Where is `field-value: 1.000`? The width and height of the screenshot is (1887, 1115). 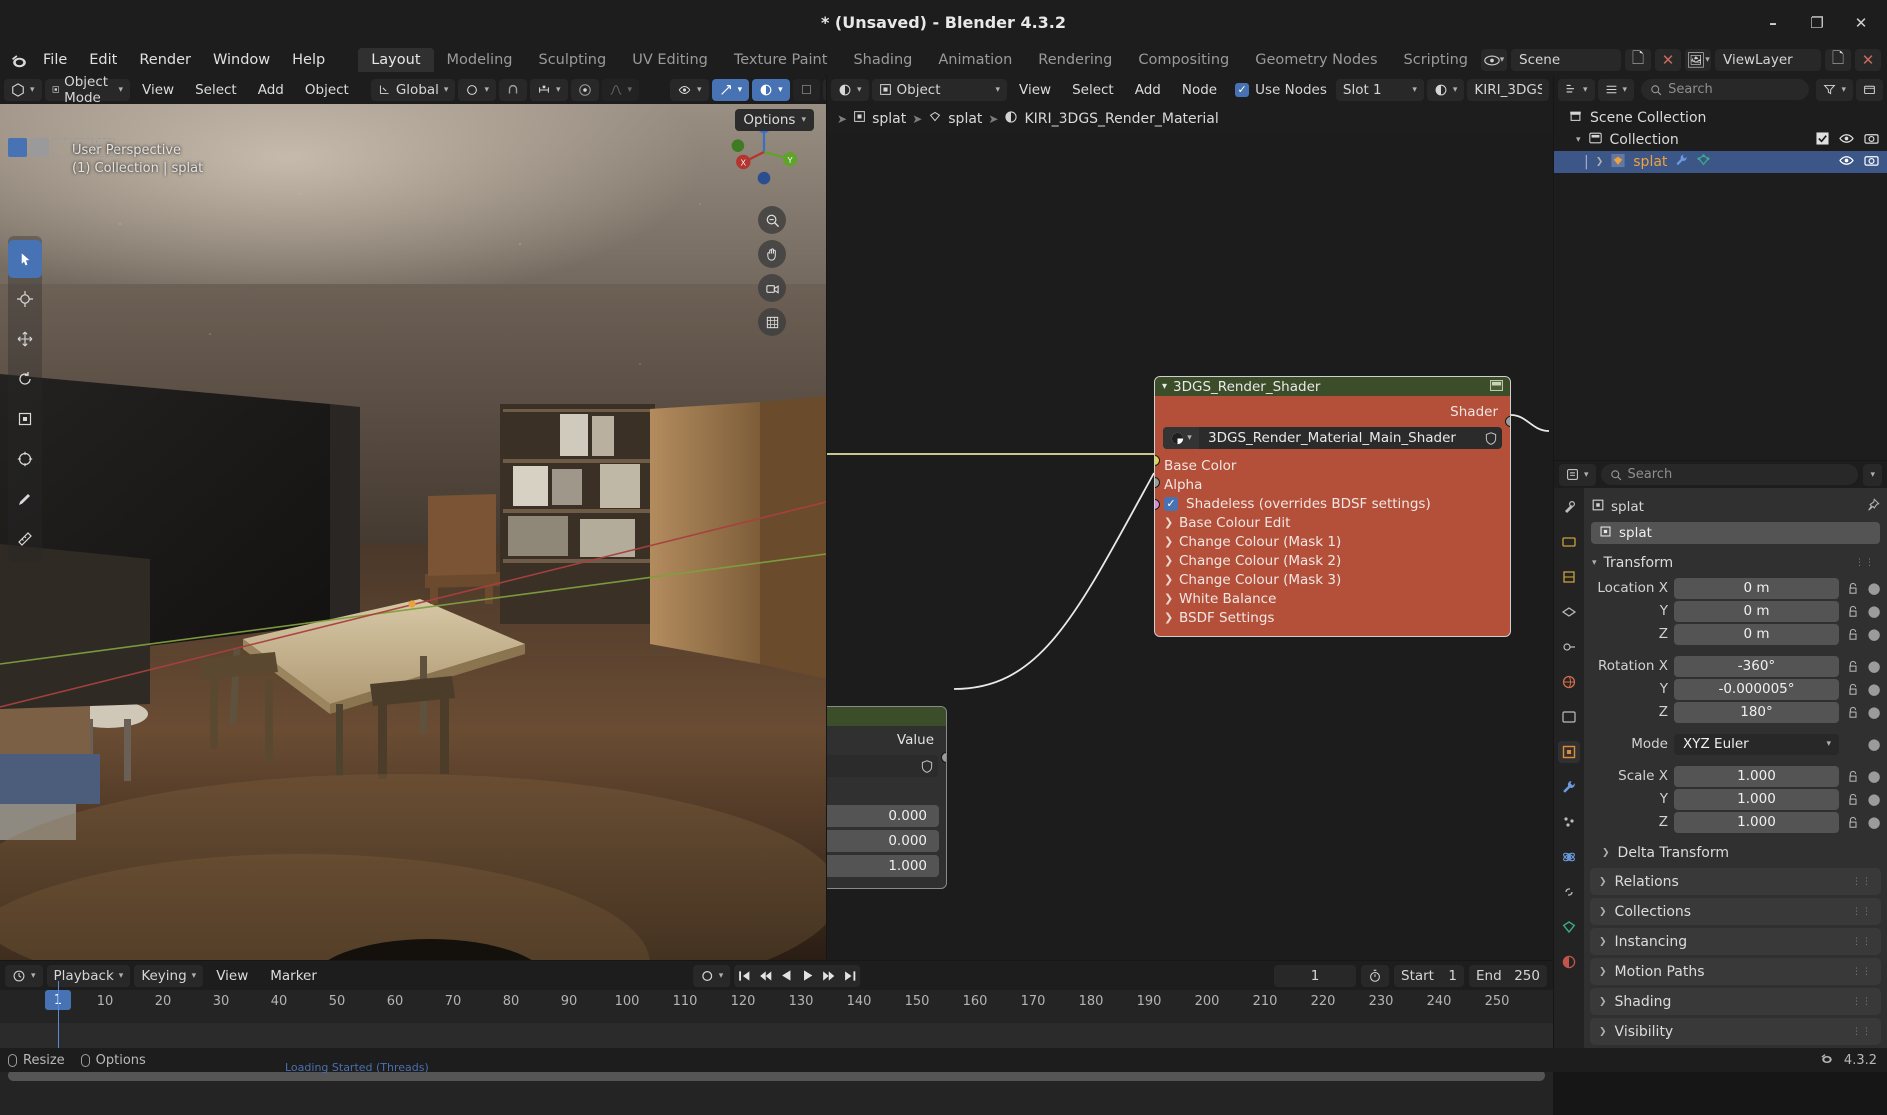 field-value: 1.000 is located at coordinates (1756, 822).